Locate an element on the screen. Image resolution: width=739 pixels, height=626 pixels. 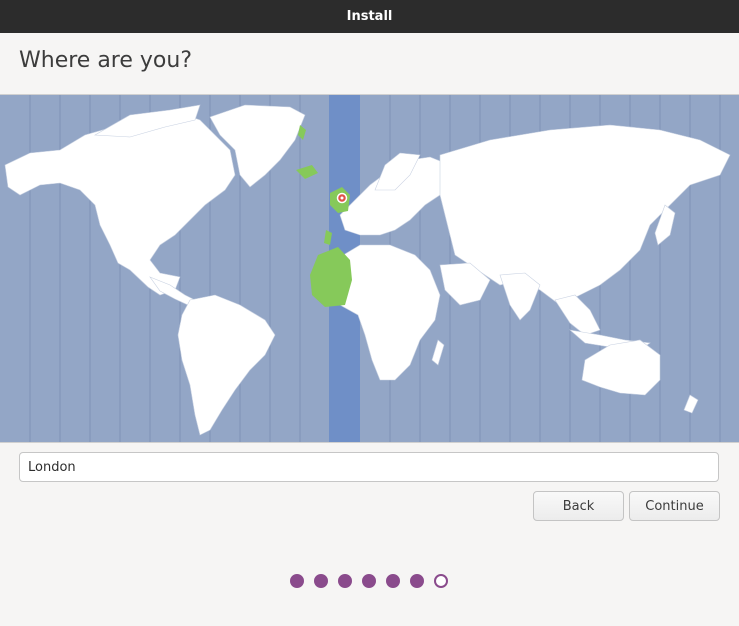
india is located at coordinates (520, 296).